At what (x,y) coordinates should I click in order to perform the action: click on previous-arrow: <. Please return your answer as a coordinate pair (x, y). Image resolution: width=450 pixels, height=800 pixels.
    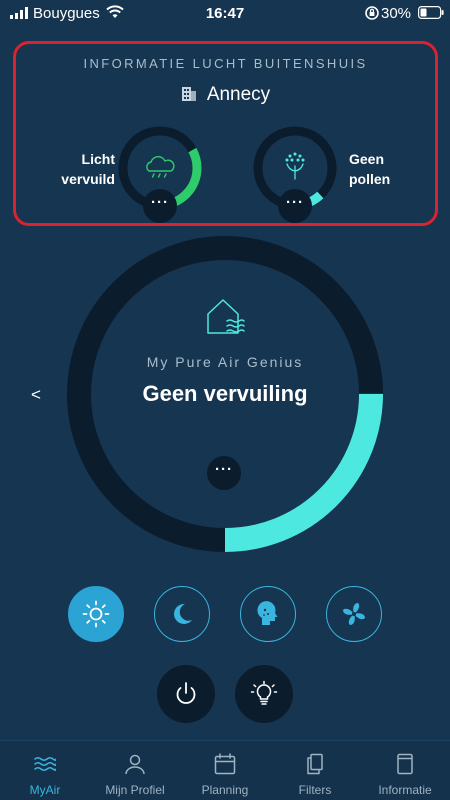
    Looking at the image, I should click on (36, 395).